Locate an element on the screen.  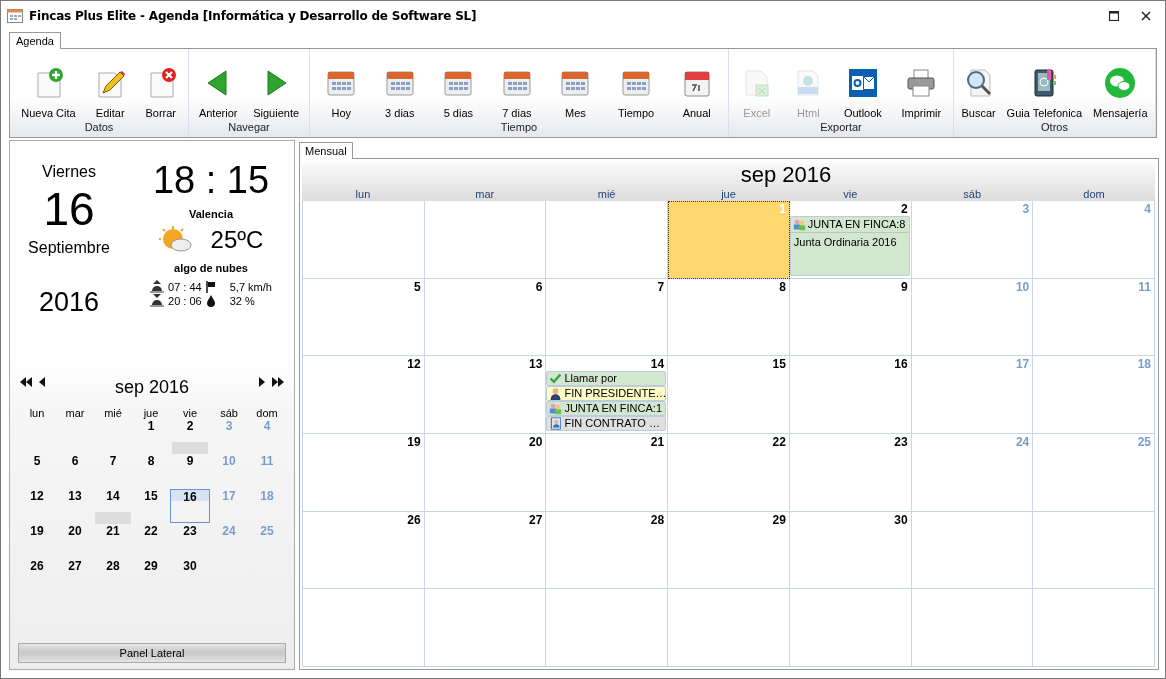
calendar-day: 21 is located at coordinates (113, 531).